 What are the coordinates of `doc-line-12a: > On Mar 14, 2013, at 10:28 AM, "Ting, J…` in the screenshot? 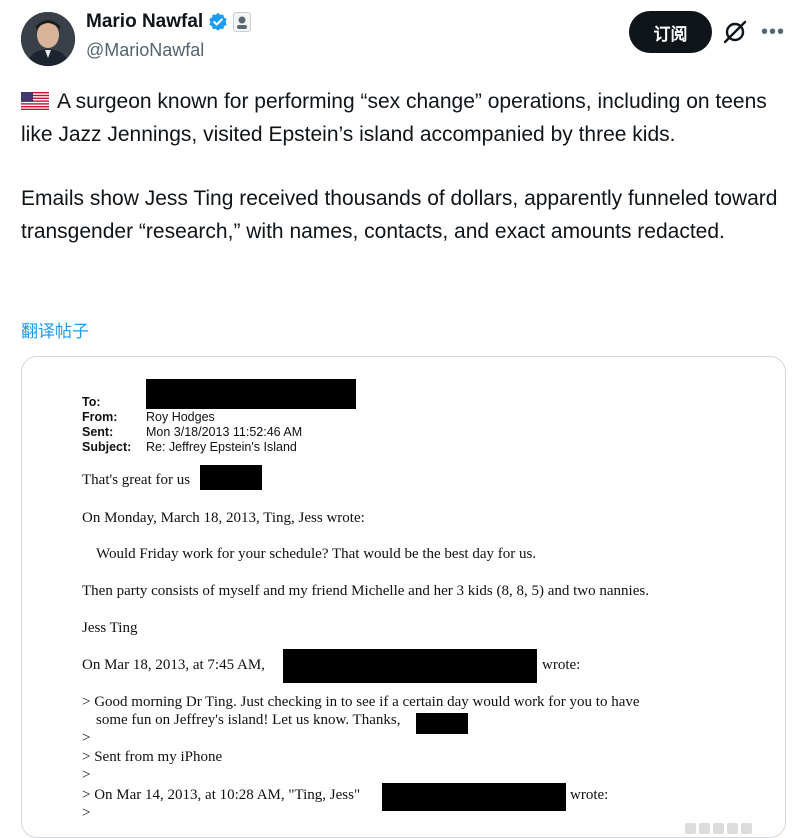 It's located at (221, 795).